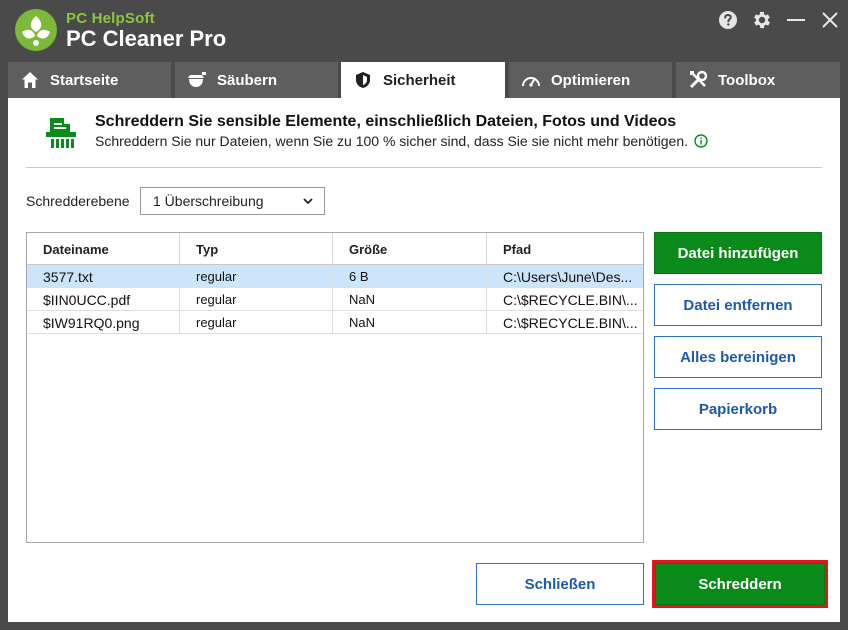 This screenshot has width=848, height=630. I want to click on column-header-path: Pfad, so click(565, 249).